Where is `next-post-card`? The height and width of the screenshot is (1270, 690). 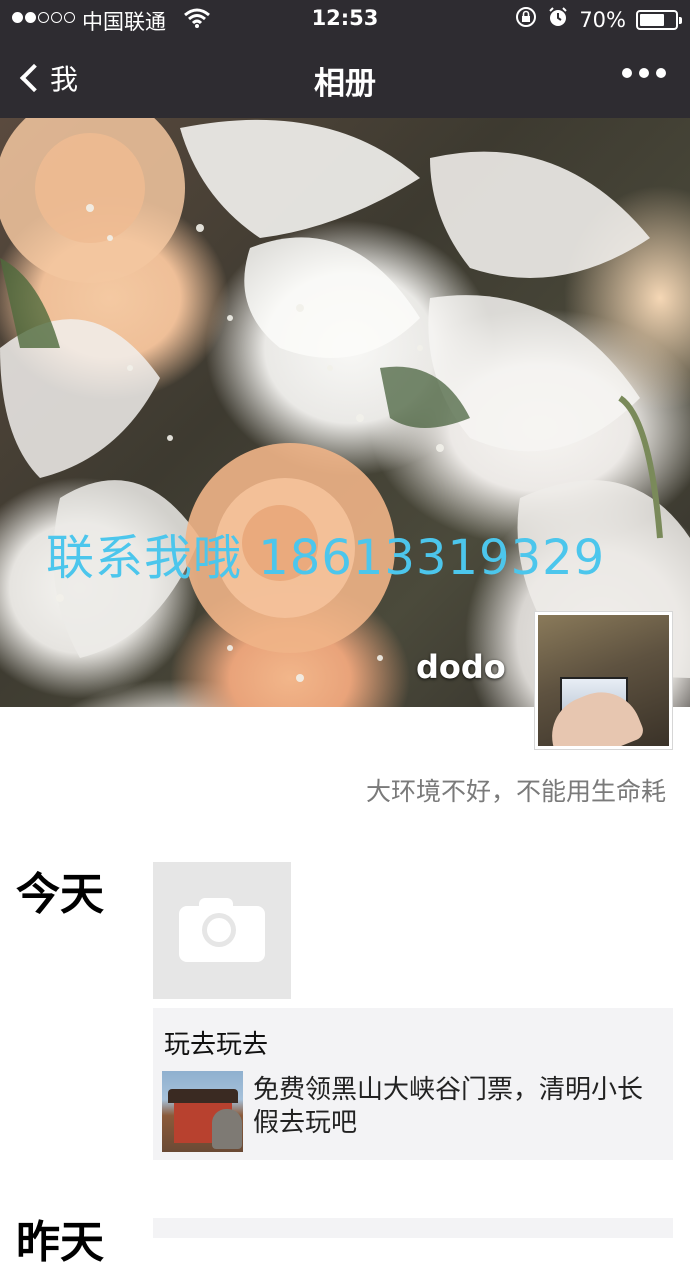 next-post-card is located at coordinates (413, 1228).